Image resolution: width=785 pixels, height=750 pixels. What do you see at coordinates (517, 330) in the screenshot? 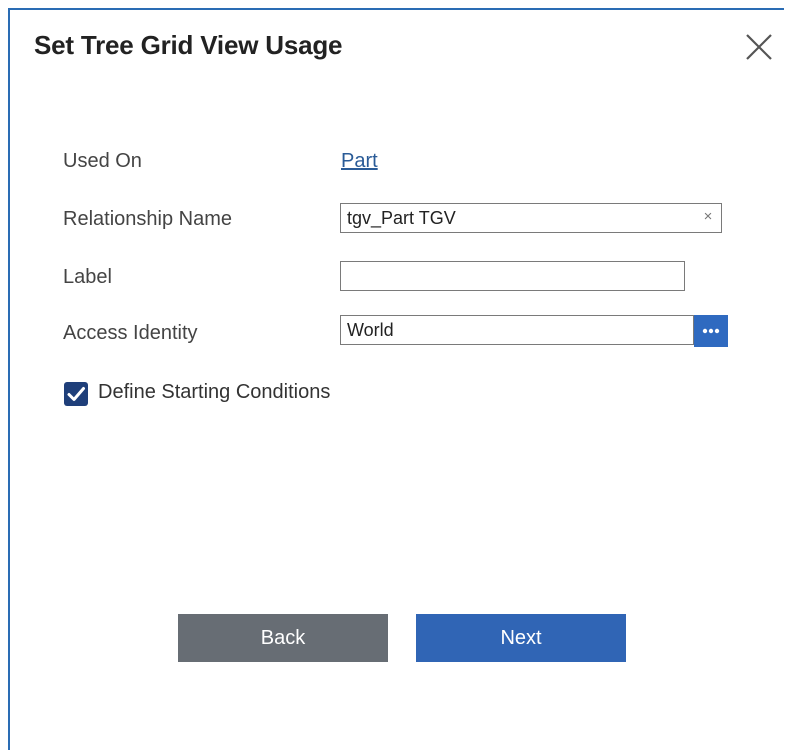
I see `access-identity-input` at bounding box center [517, 330].